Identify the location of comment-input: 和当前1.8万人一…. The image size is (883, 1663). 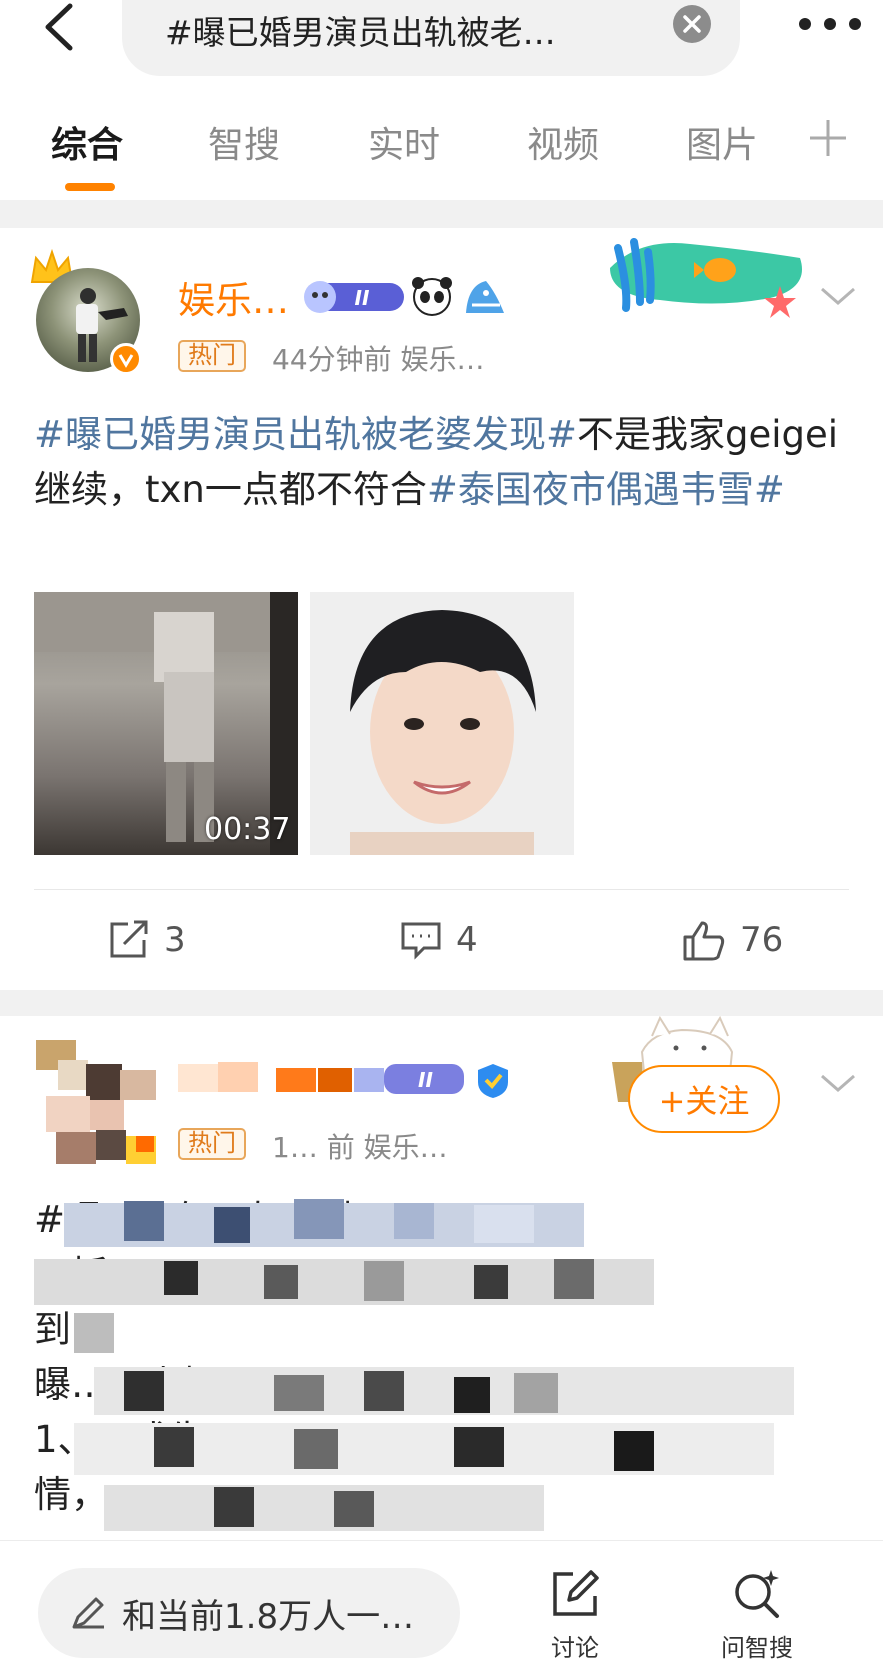
(249, 1613).